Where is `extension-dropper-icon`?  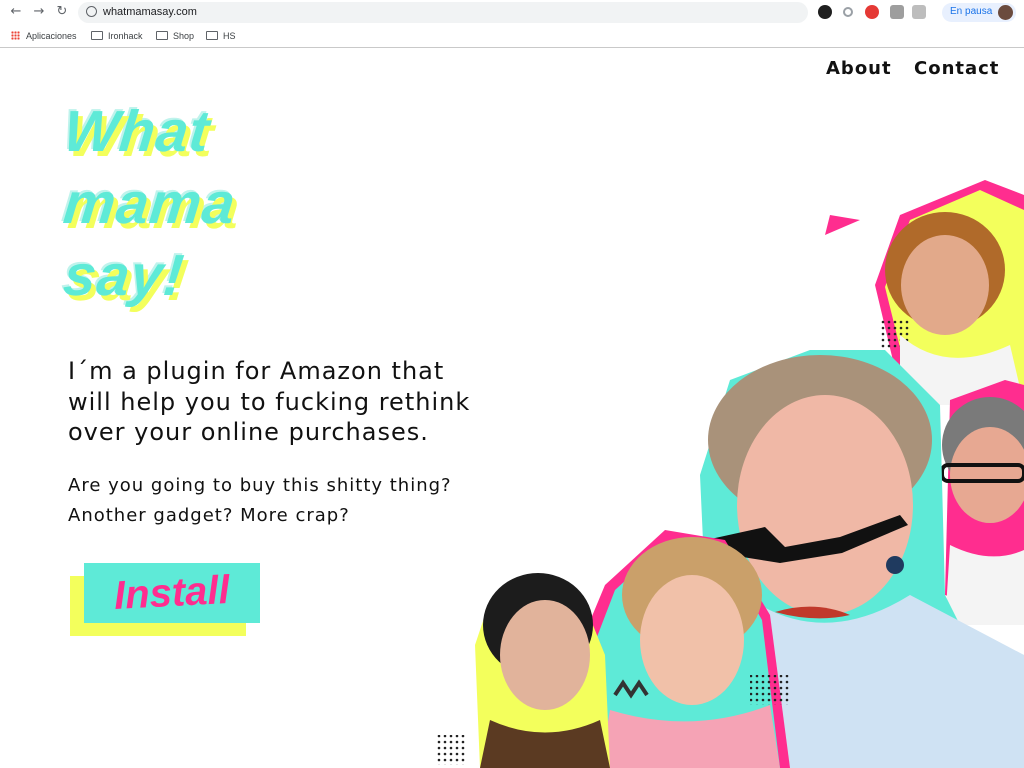 extension-dropper-icon is located at coordinates (897, 12).